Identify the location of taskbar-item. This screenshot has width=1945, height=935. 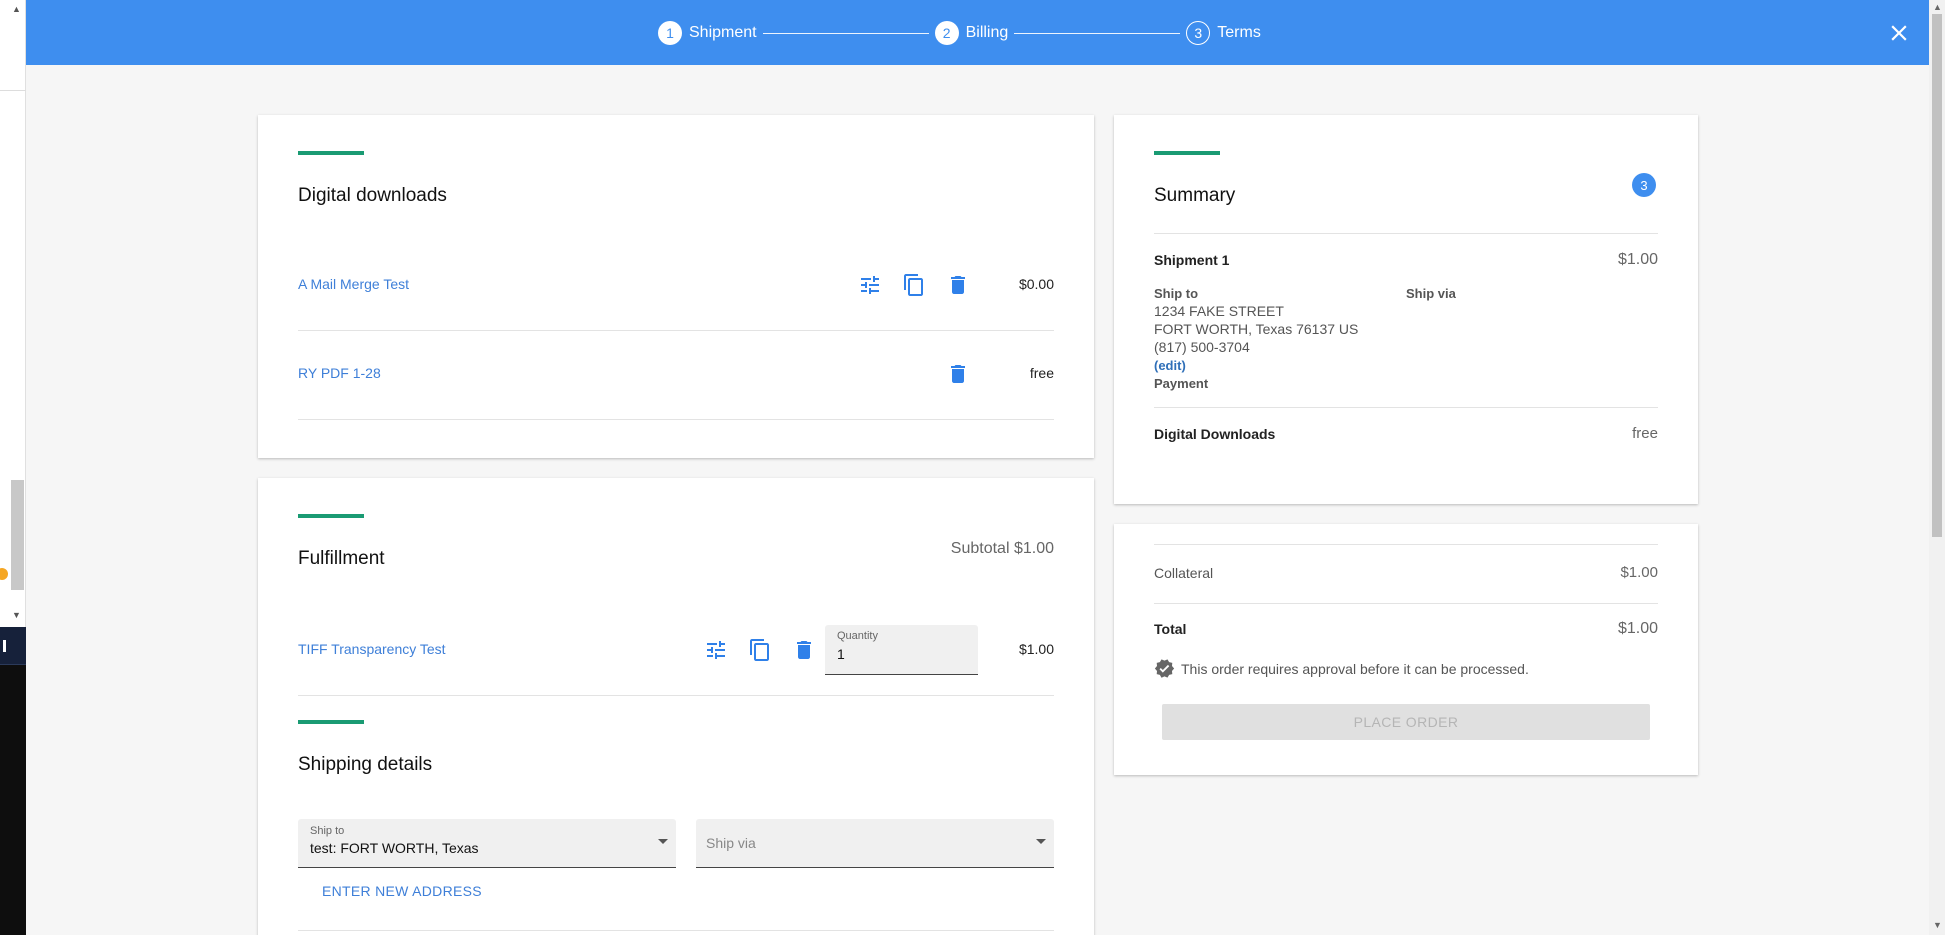
(13, 646).